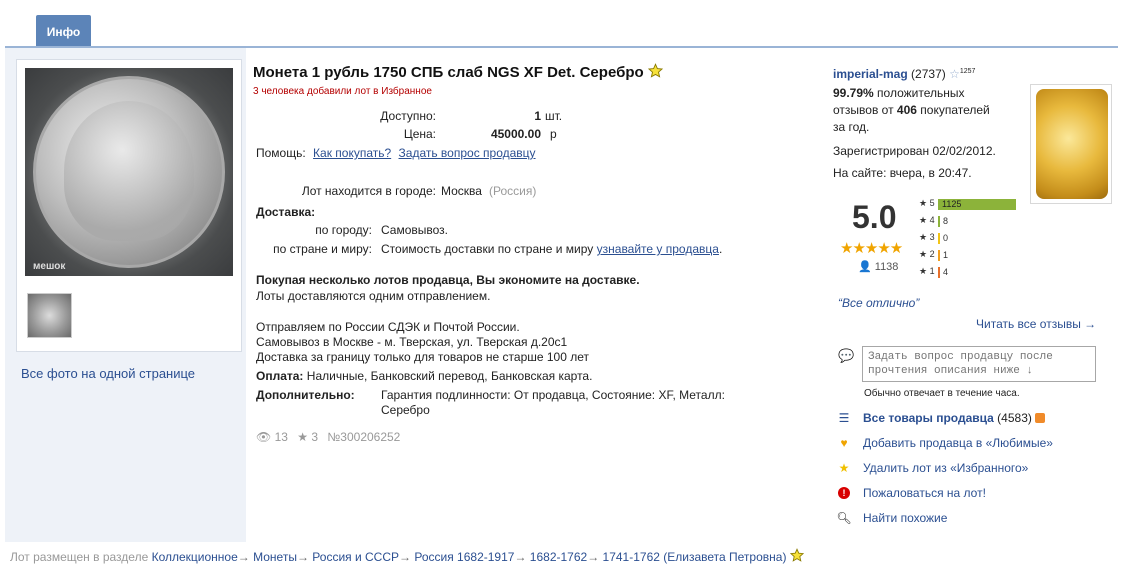  I want to click on breadcrumb-link: Россия и СССР, so click(355, 557).